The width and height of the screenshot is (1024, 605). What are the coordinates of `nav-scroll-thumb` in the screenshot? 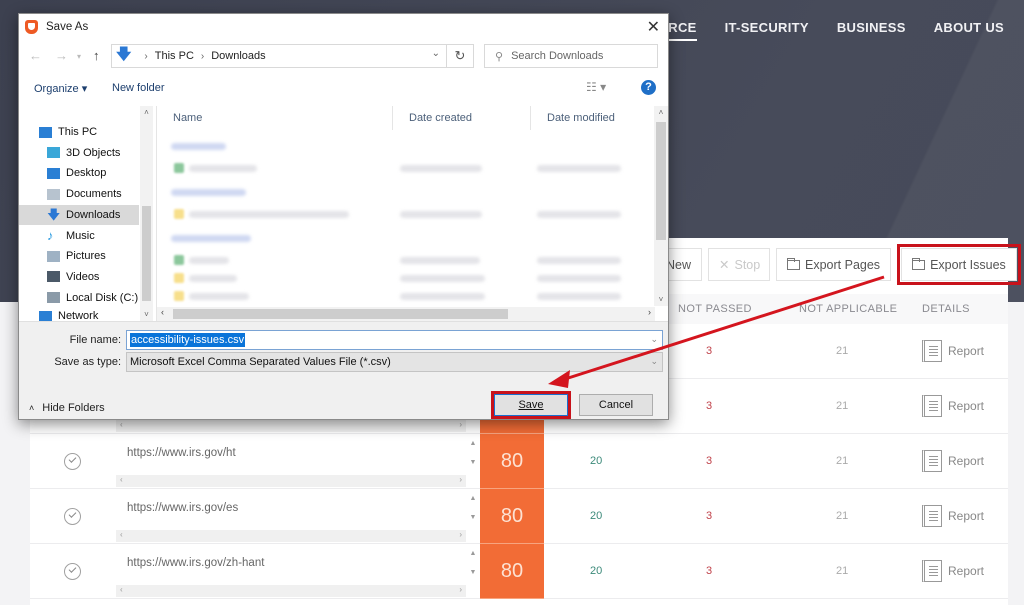 It's located at (146, 253).